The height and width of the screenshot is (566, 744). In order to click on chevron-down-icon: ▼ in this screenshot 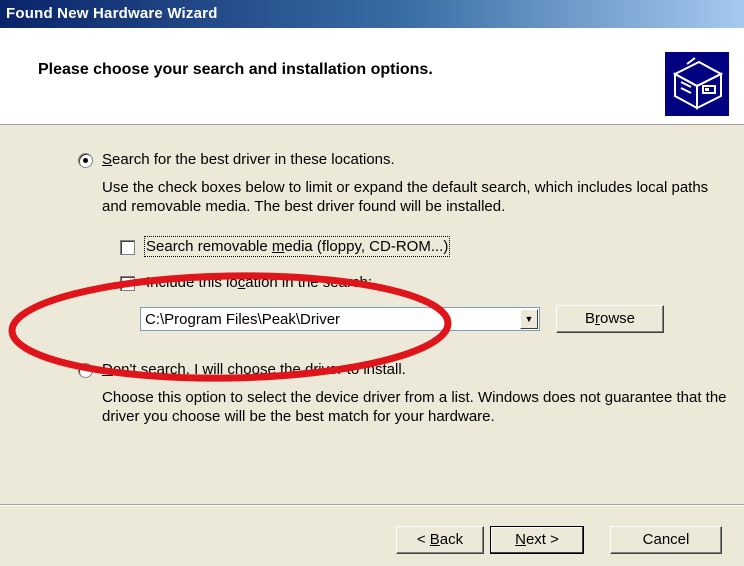, I will do `click(529, 319)`.